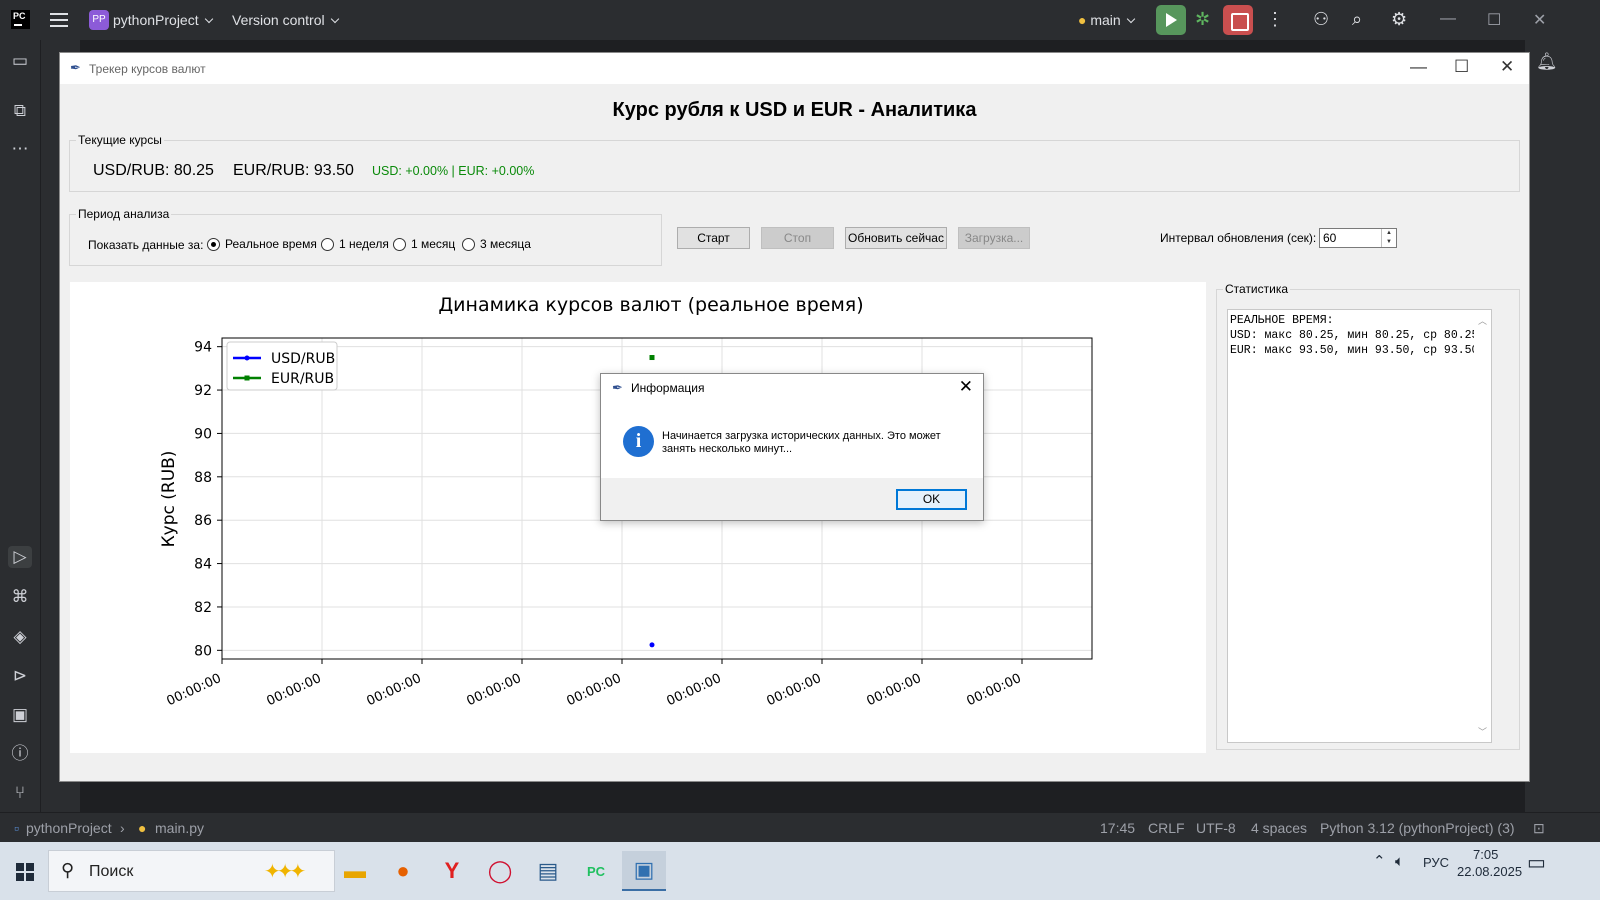 The image size is (1600, 900). I want to click on problems-icon: ⓘ, so click(20, 754).